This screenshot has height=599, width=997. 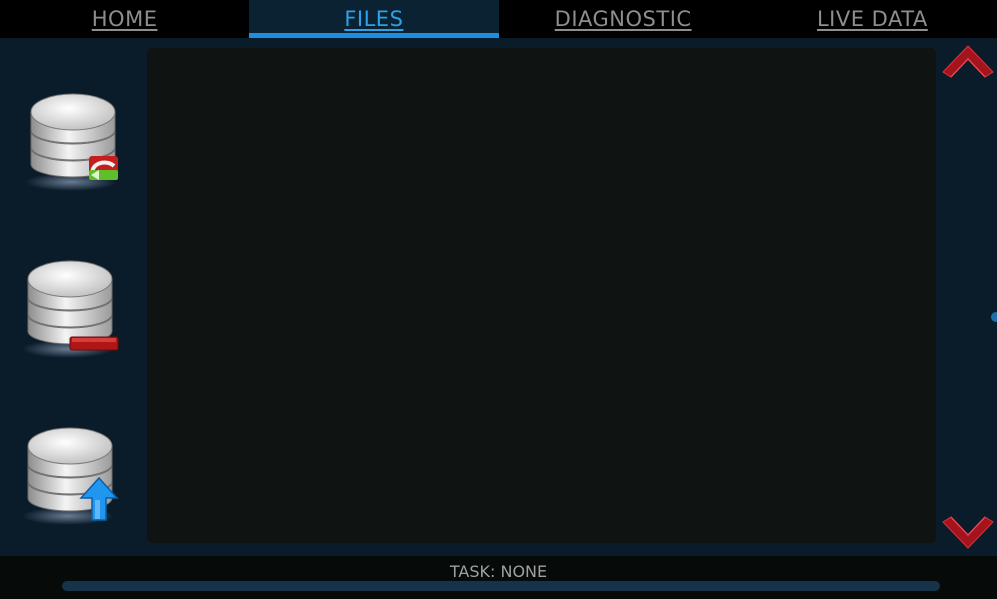 What do you see at coordinates (623, 19) in the screenshot?
I see `tab-diagnostic: DIAGNOSTIC` at bounding box center [623, 19].